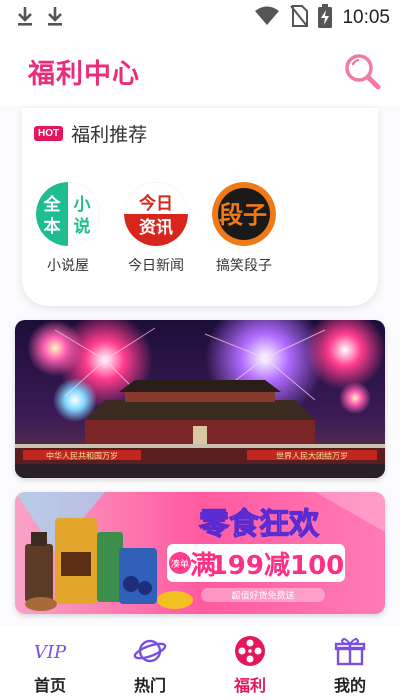 This screenshot has width=400, height=700. What do you see at coordinates (349, 685) in the screenshot?
I see `nav-label: 我的` at bounding box center [349, 685].